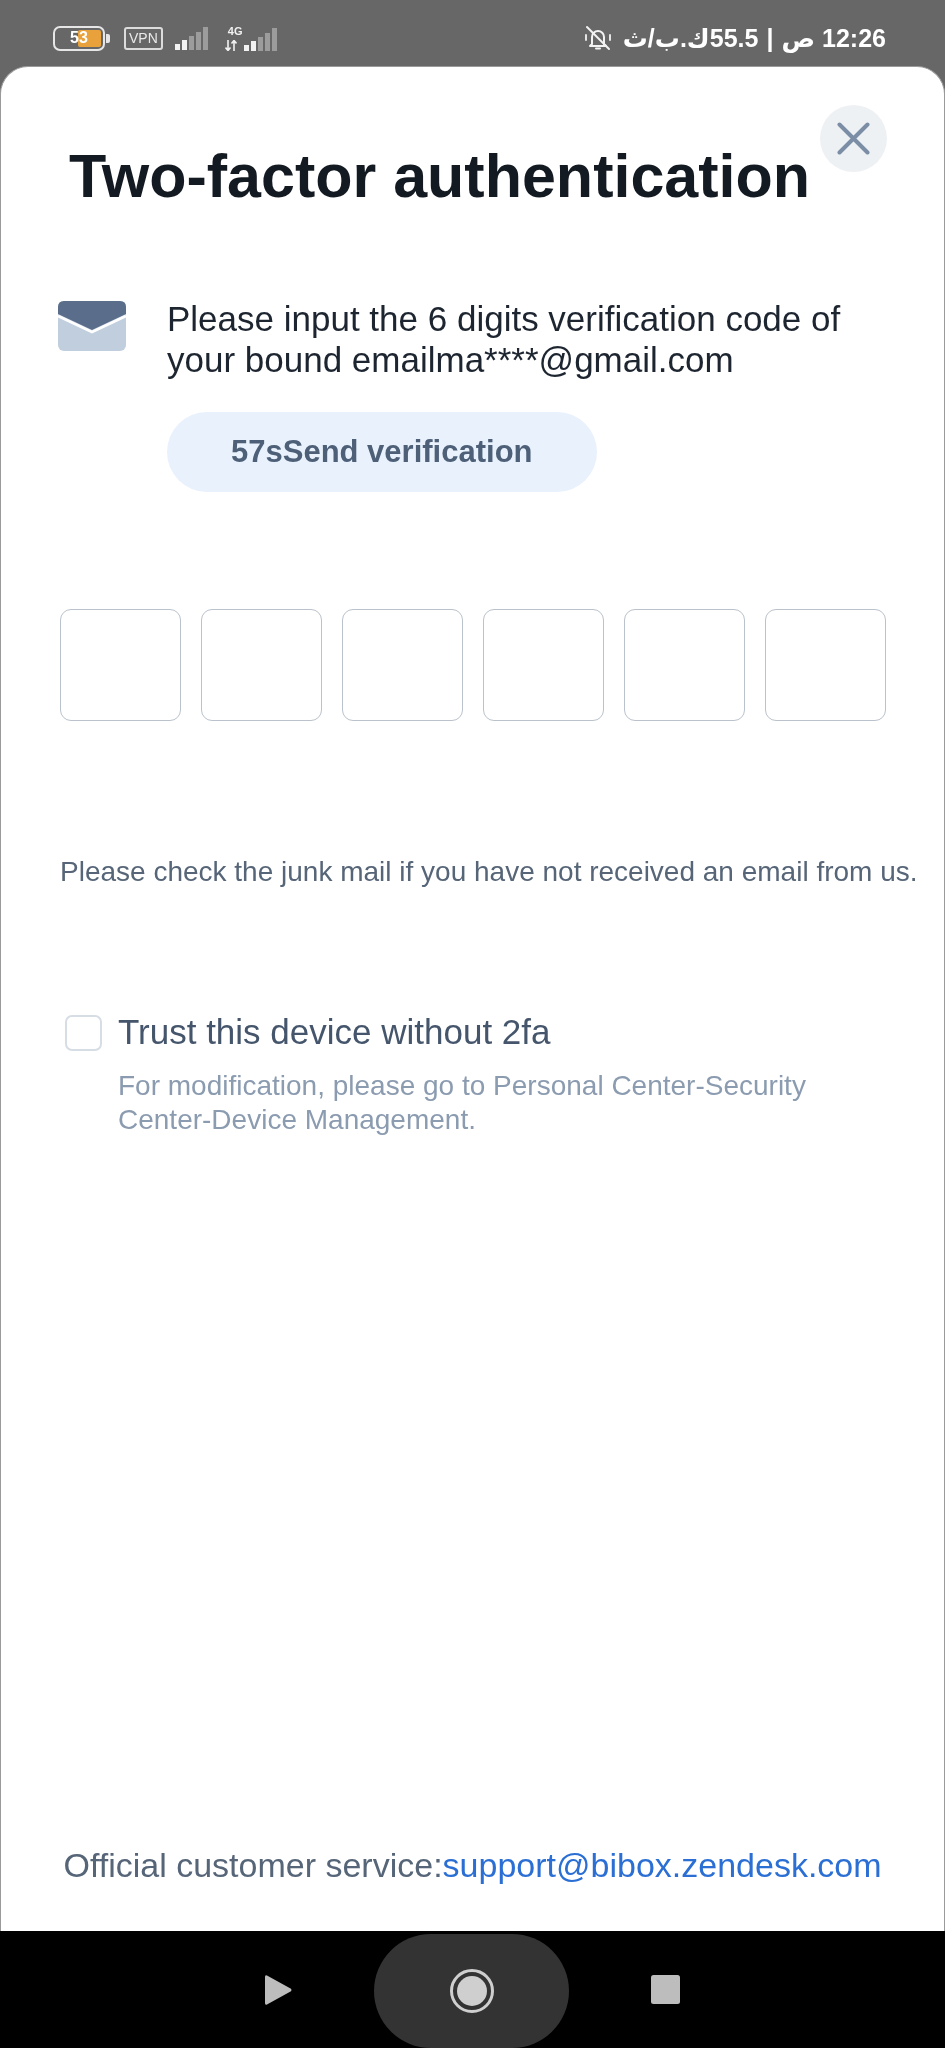  I want to click on data-arrows-icon, so click(230, 45).